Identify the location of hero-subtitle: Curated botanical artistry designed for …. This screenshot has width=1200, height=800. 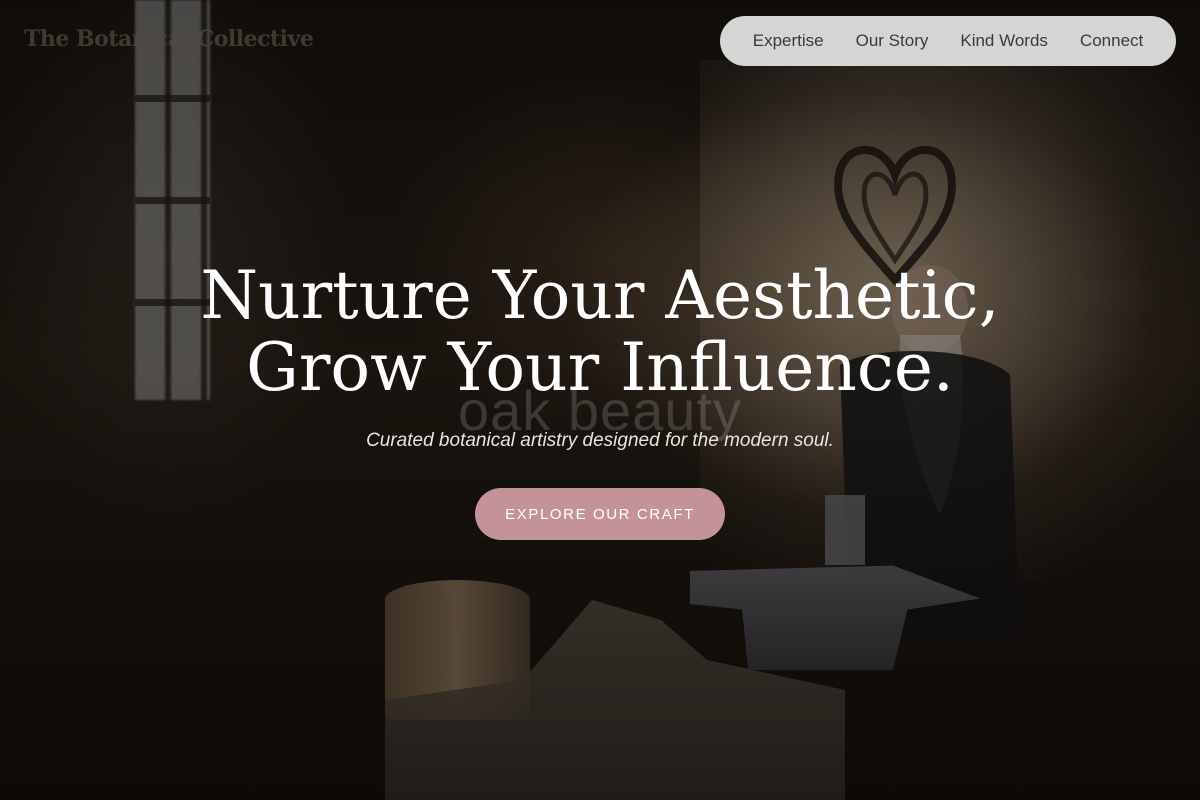
(600, 440).